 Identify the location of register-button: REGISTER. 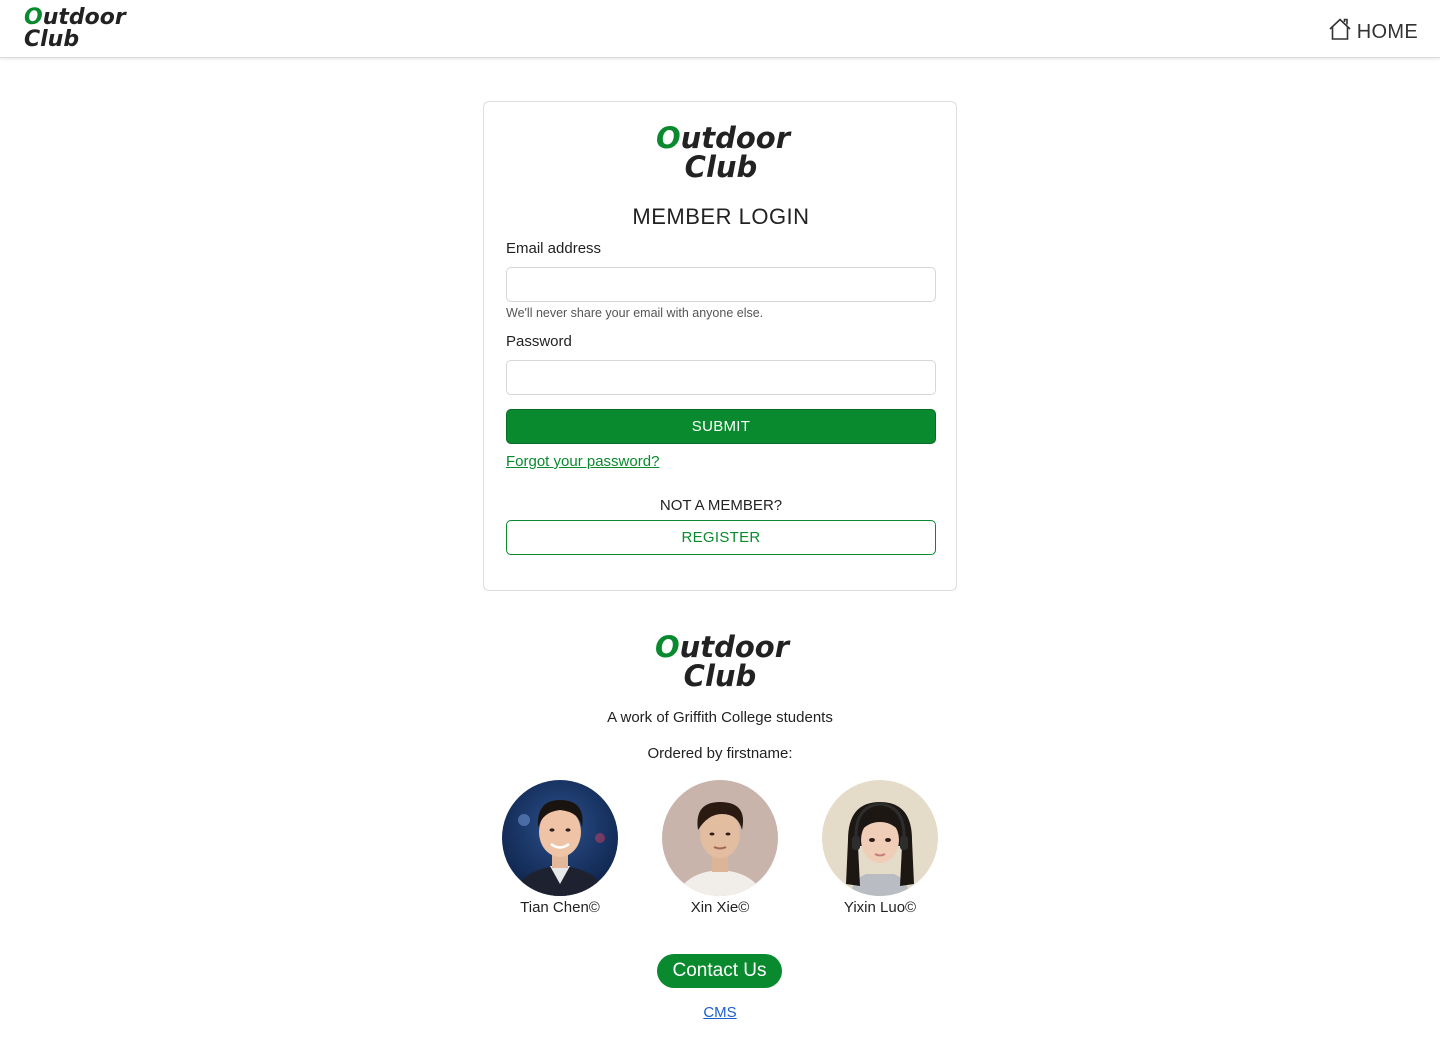
(721, 537).